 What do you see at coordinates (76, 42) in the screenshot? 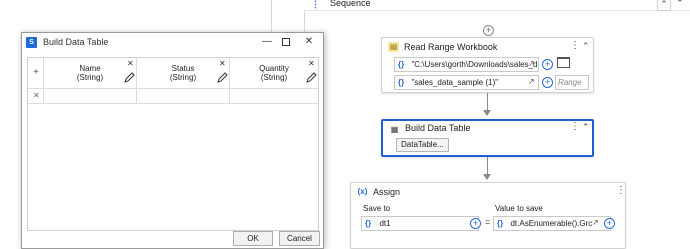
I see `dialog-title: Build Data Table` at bounding box center [76, 42].